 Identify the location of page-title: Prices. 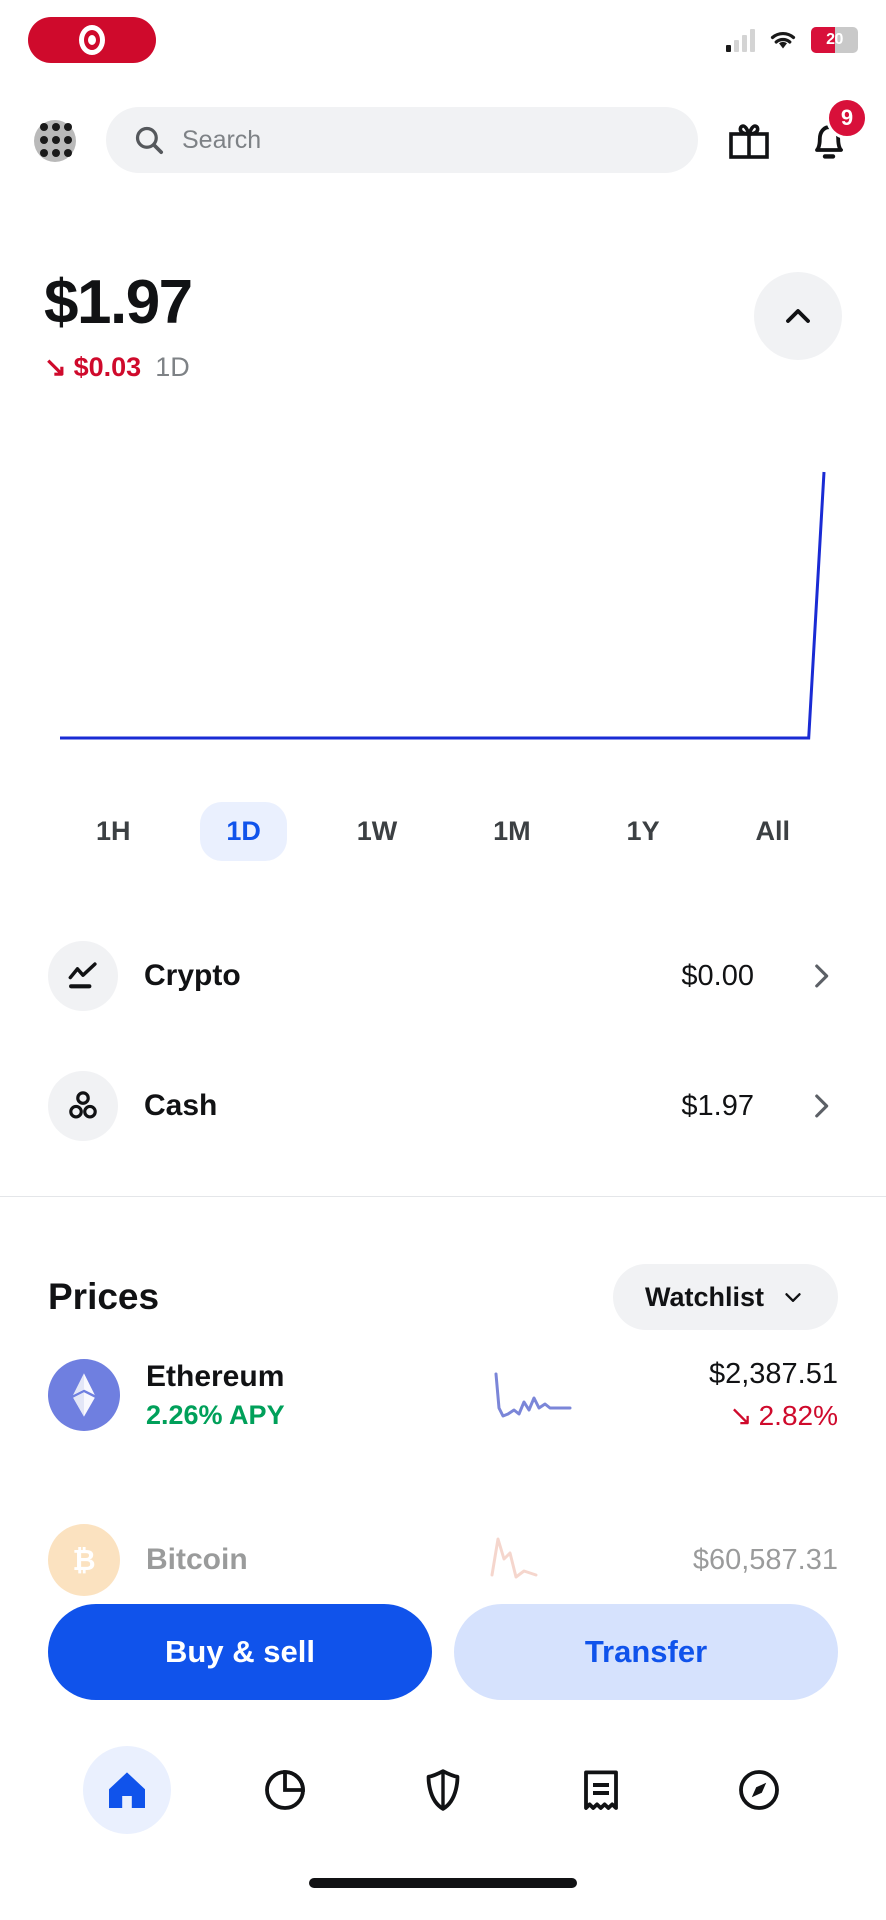
(104, 1296).